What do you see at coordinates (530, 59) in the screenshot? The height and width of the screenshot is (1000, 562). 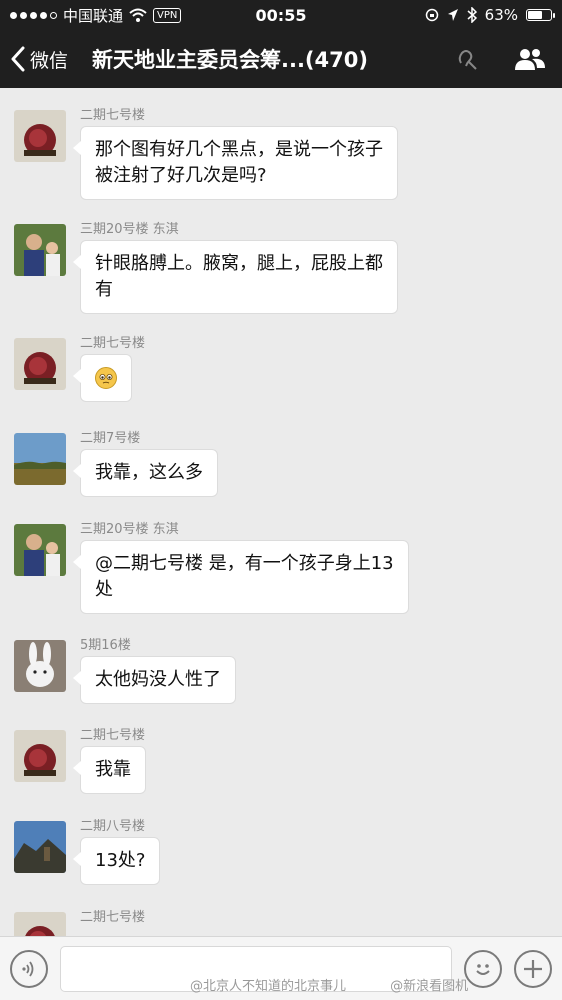 I see `group-members-icon` at bounding box center [530, 59].